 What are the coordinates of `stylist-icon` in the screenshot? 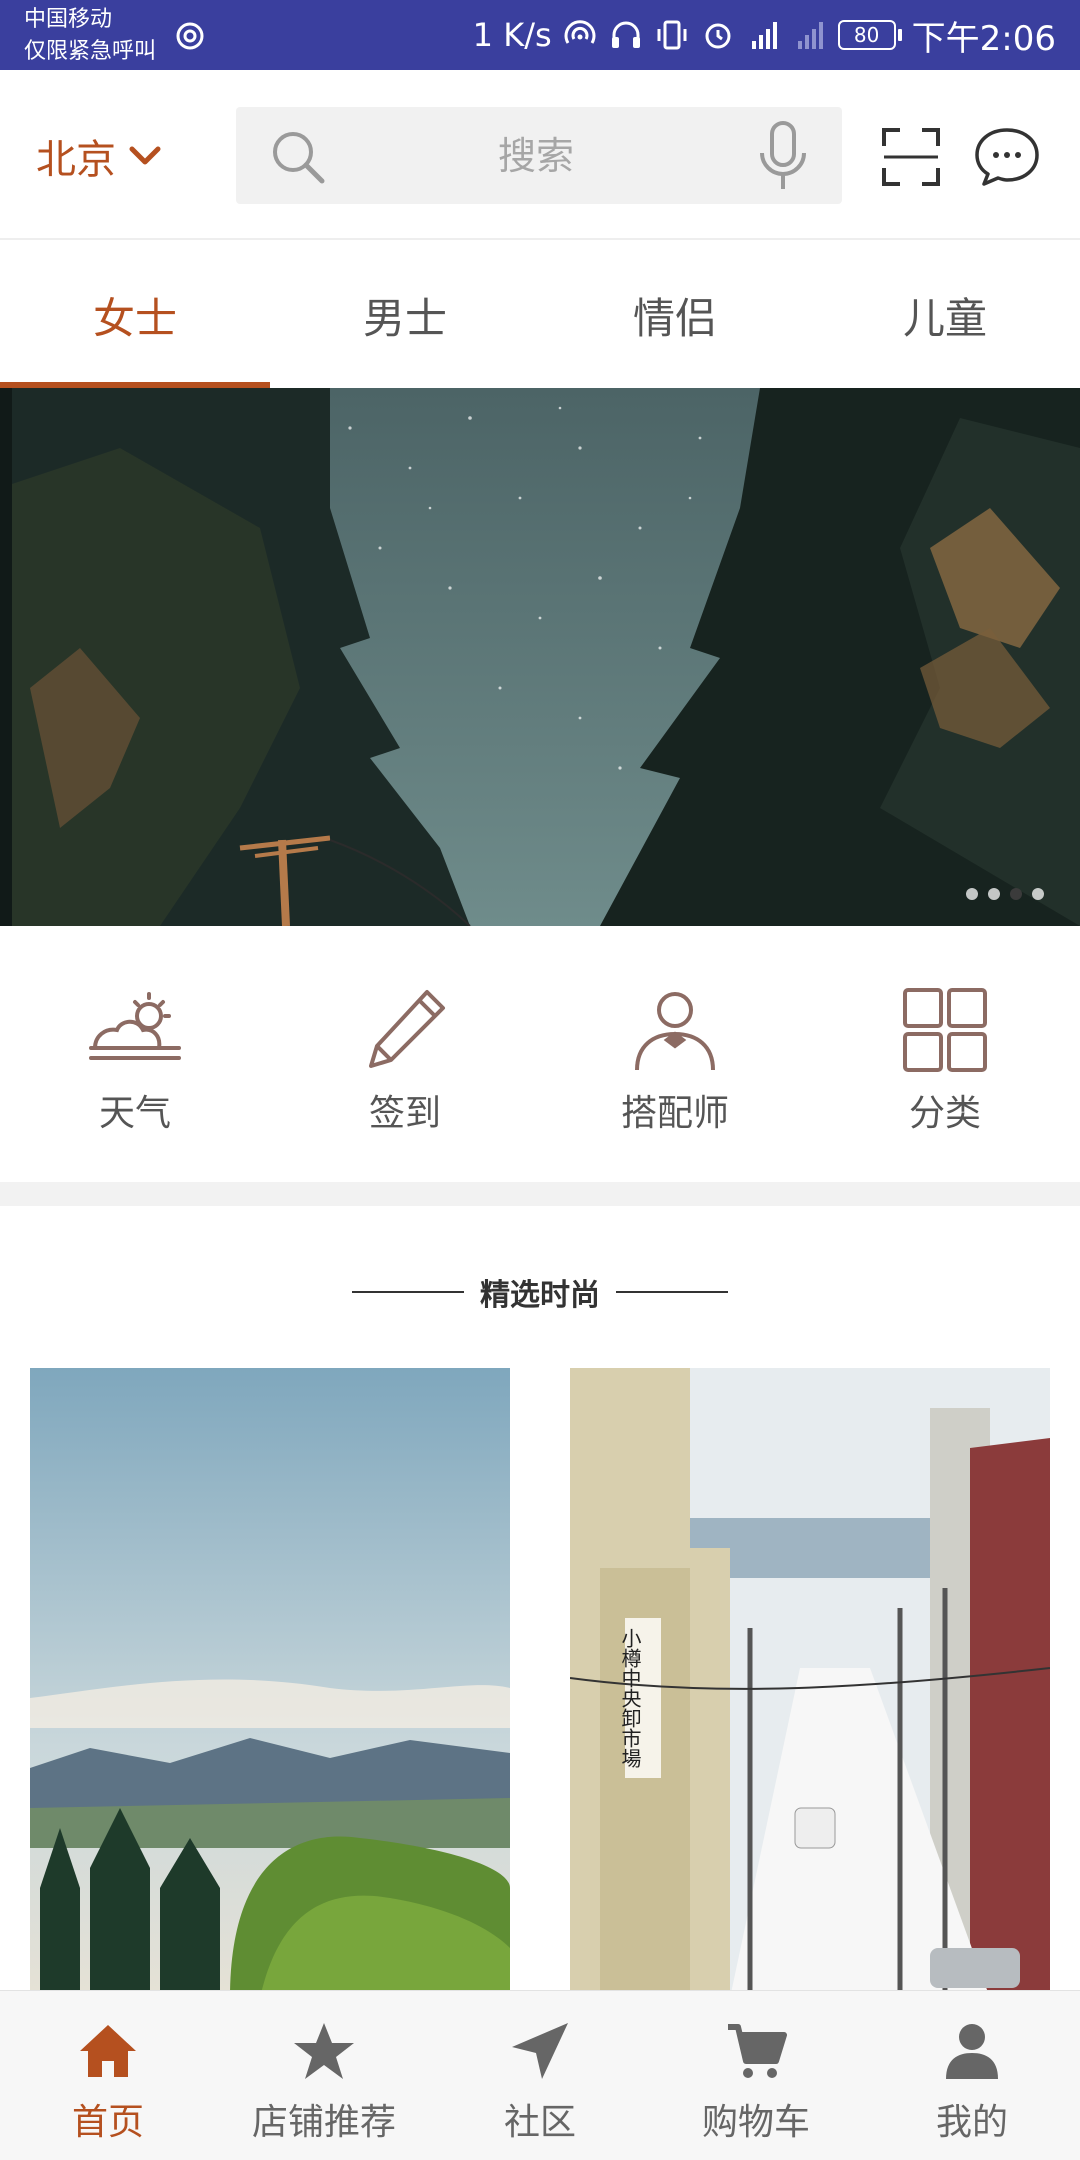 It's located at (675, 1031).